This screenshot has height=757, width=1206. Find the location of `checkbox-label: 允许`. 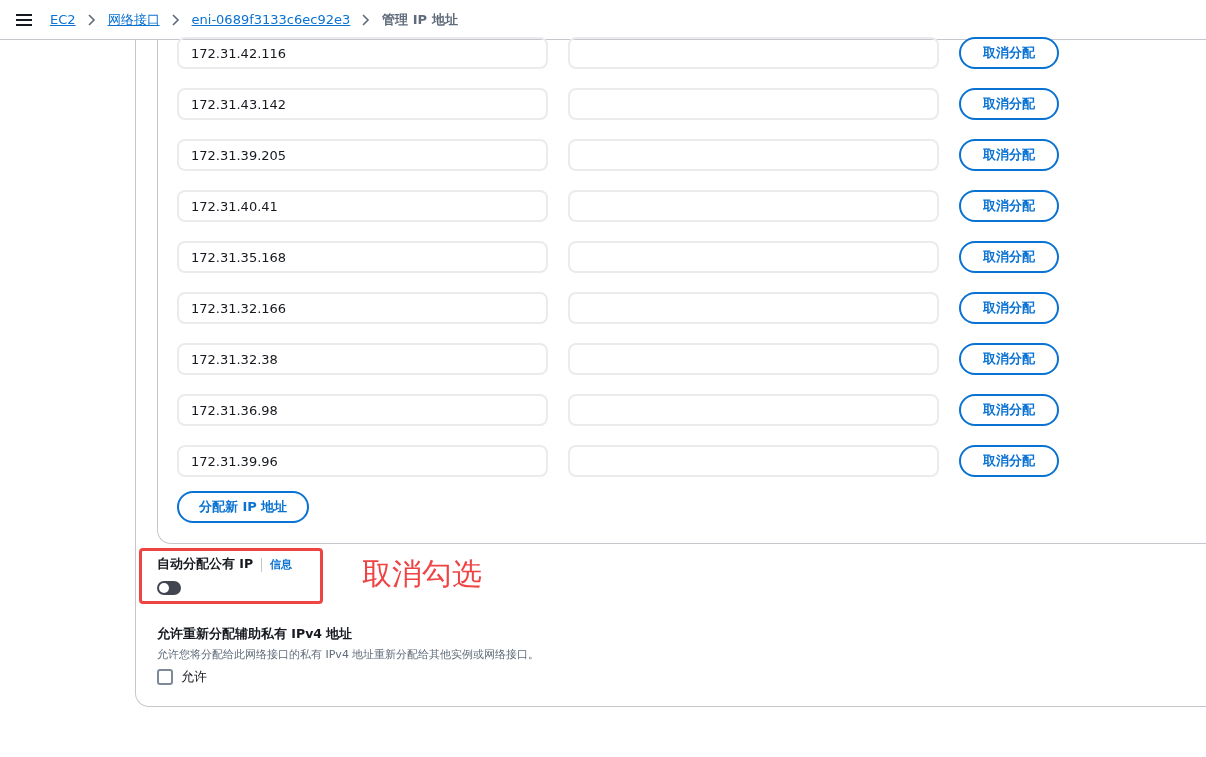

checkbox-label: 允许 is located at coordinates (194, 677).